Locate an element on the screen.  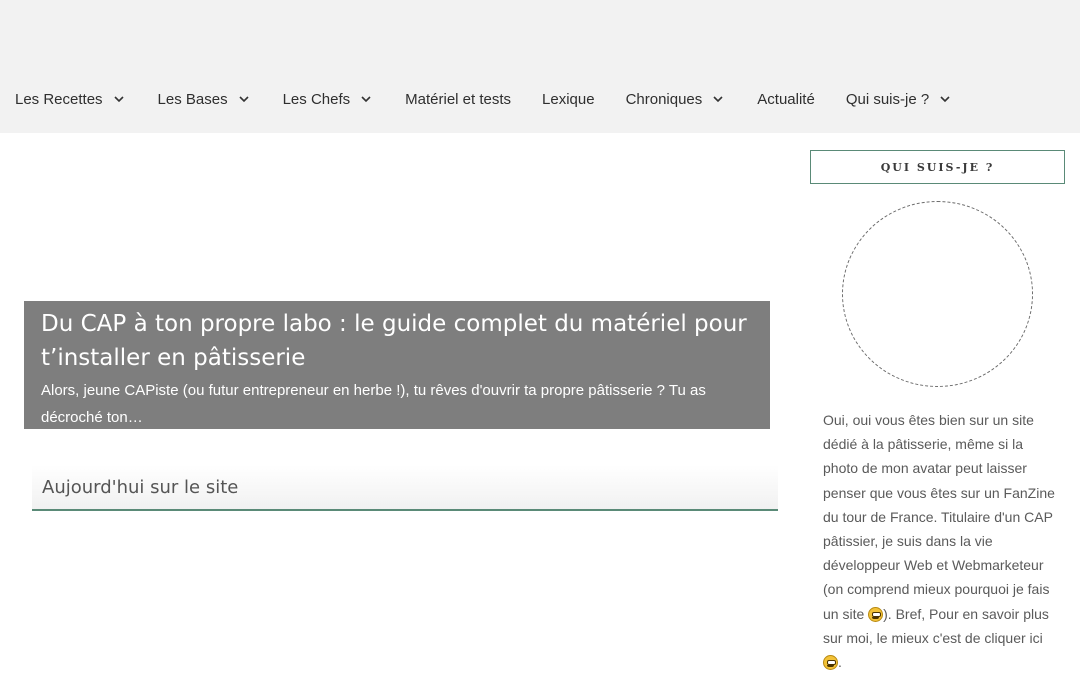
widget-title: QUI SUIS-JE ? is located at coordinates (937, 167).